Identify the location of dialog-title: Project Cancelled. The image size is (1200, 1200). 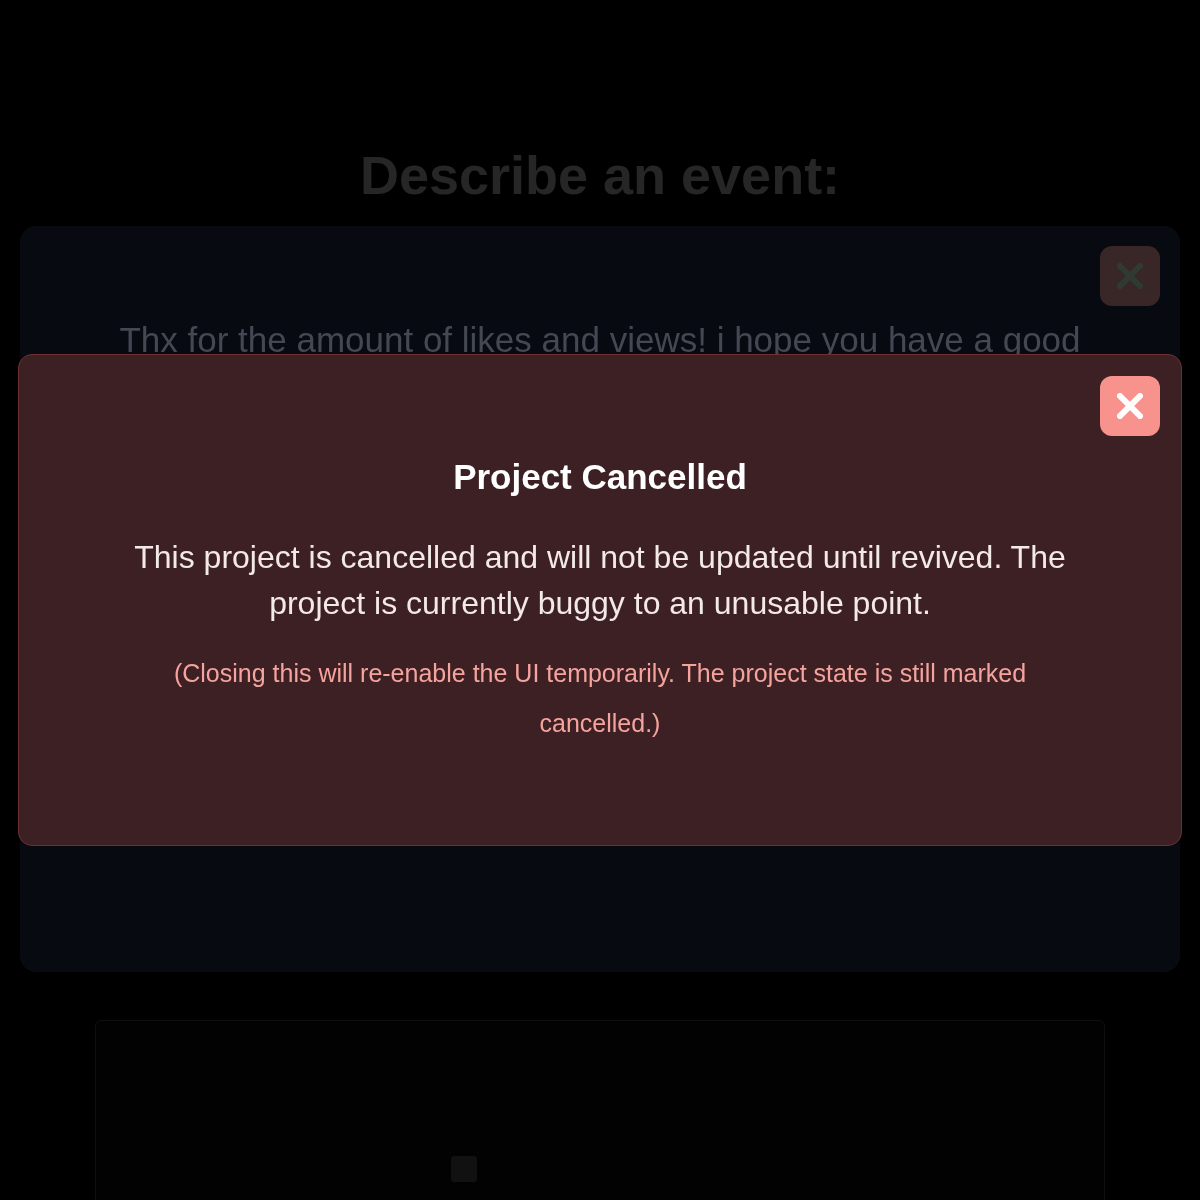
(600, 477).